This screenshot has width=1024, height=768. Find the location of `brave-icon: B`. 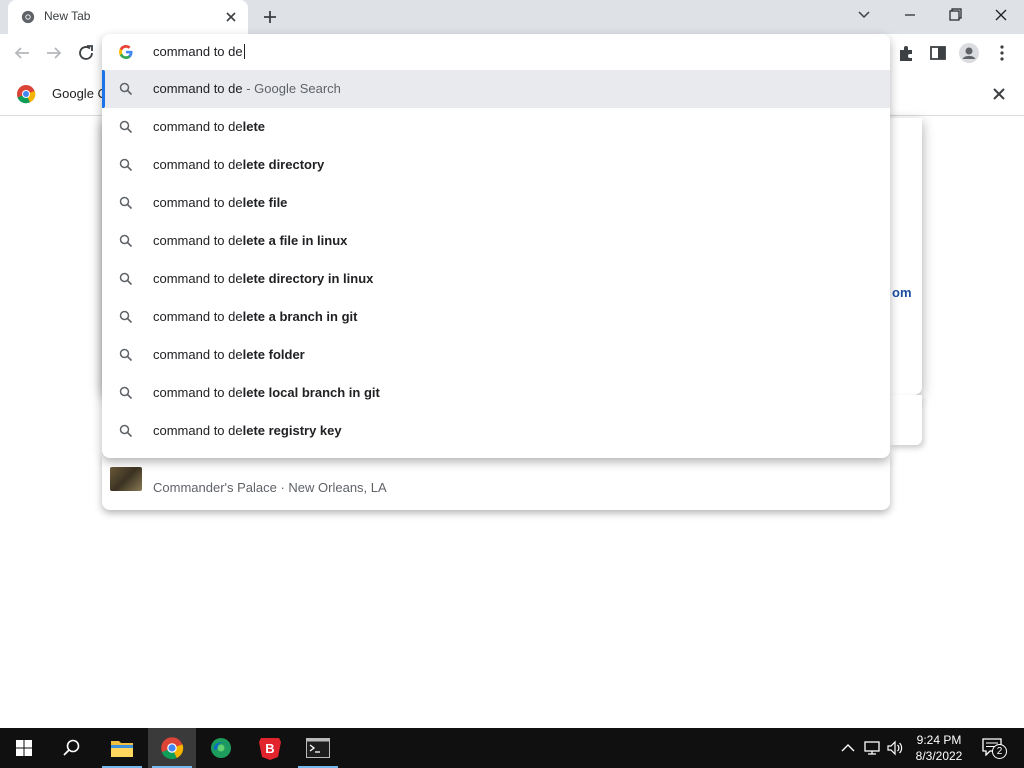

brave-icon: B is located at coordinates (270, 749).